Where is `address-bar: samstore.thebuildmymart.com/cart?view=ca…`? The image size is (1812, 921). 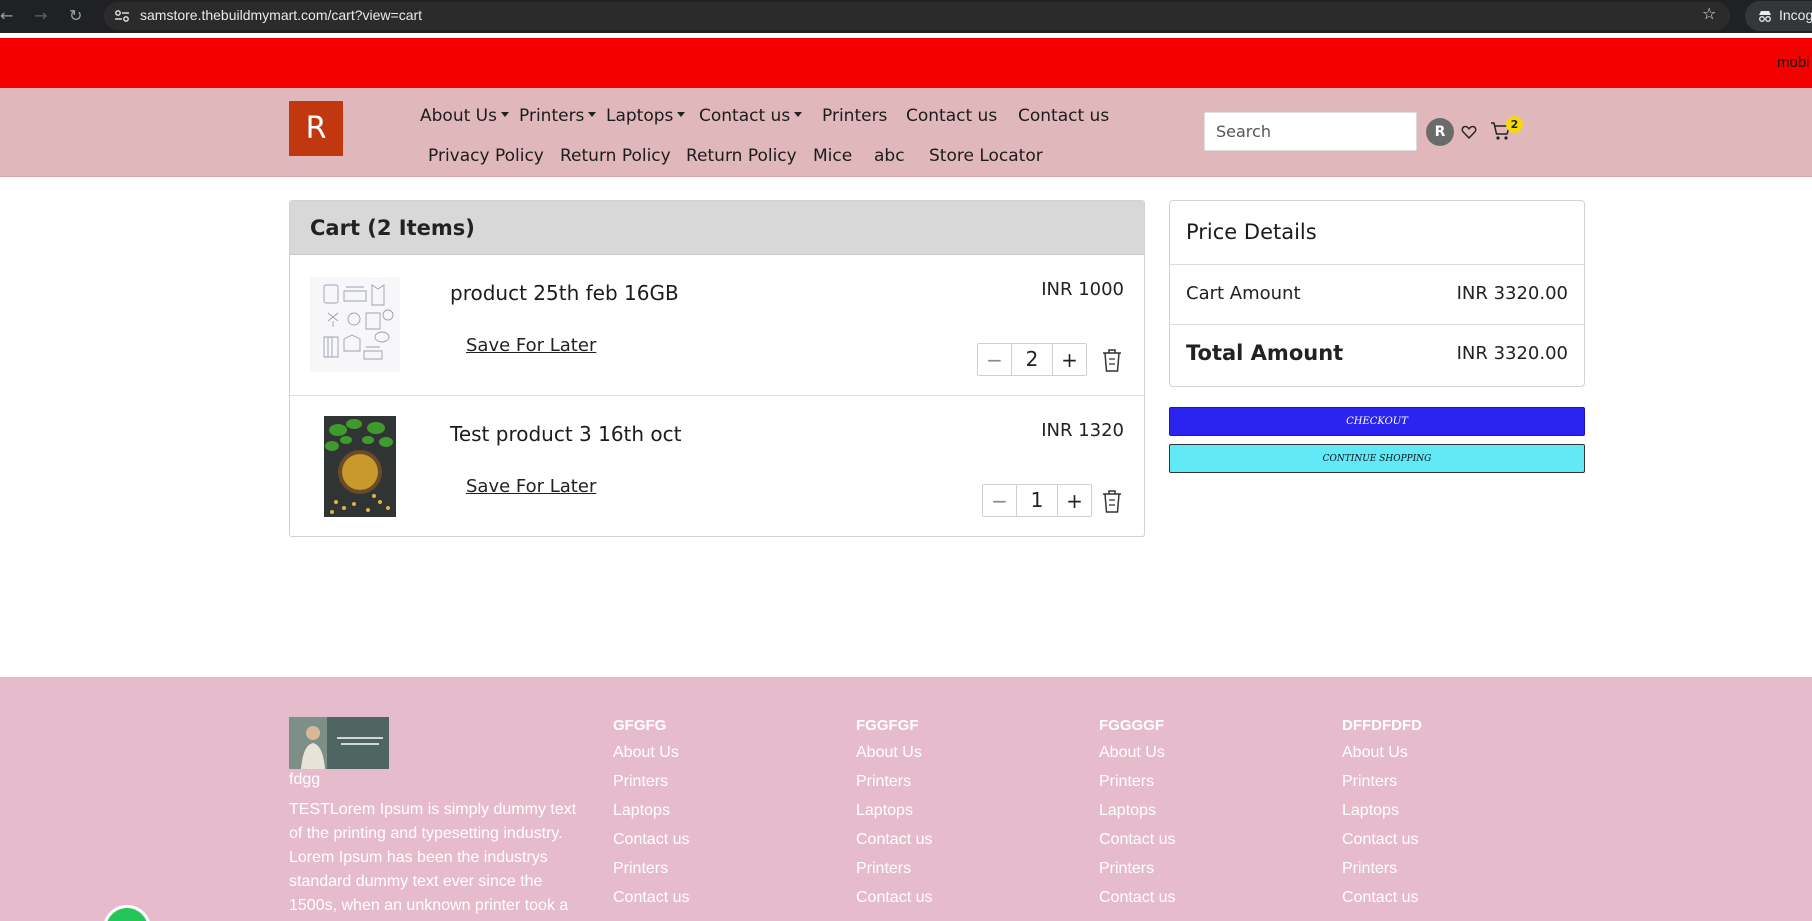 address-bar: samstore.thebuildmymart.com/cart?view=ca… is located at coordinates (917, 16).